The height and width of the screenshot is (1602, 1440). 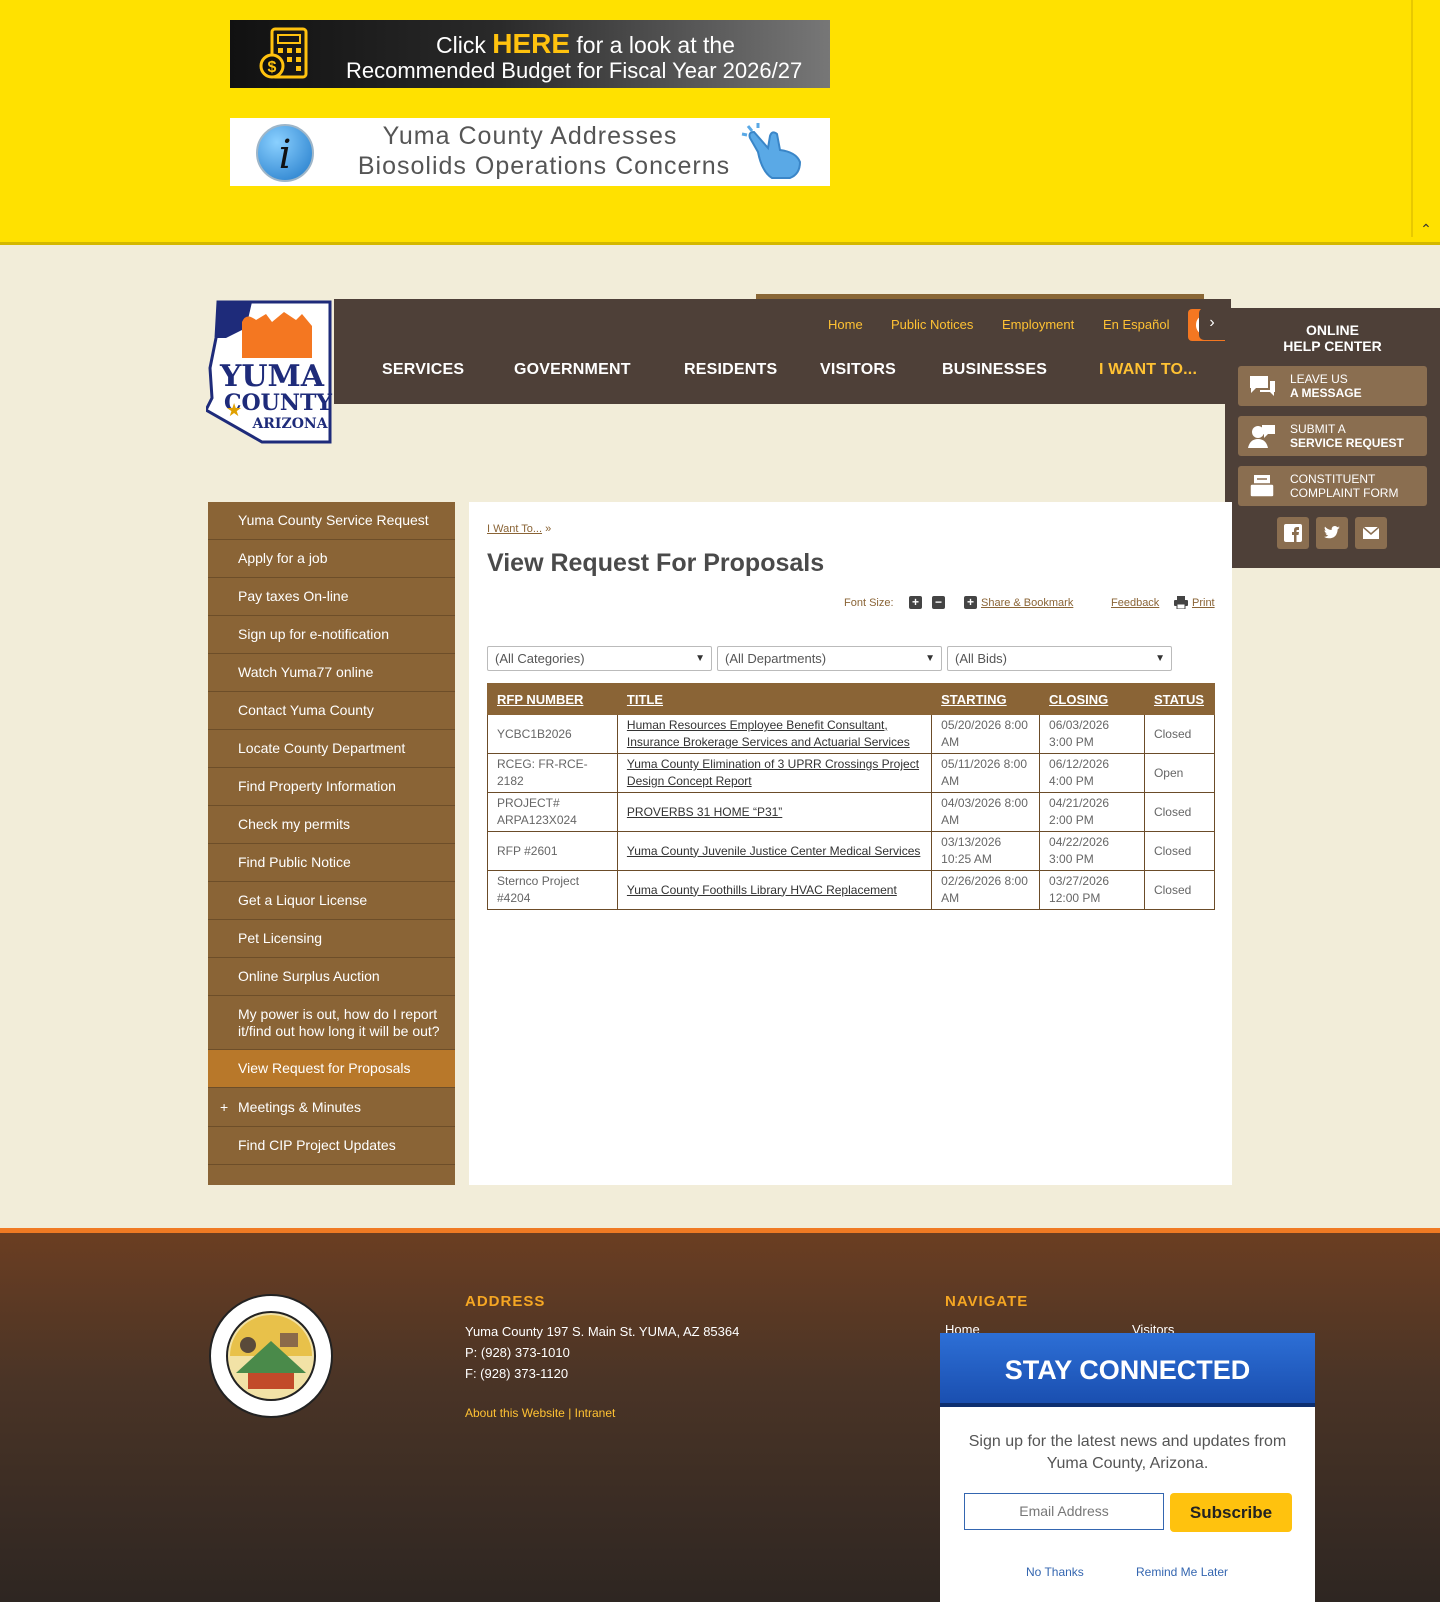 I want to click on sidebar-item-e-notification: Sign up for e-notification, so click(x=331, y=635).